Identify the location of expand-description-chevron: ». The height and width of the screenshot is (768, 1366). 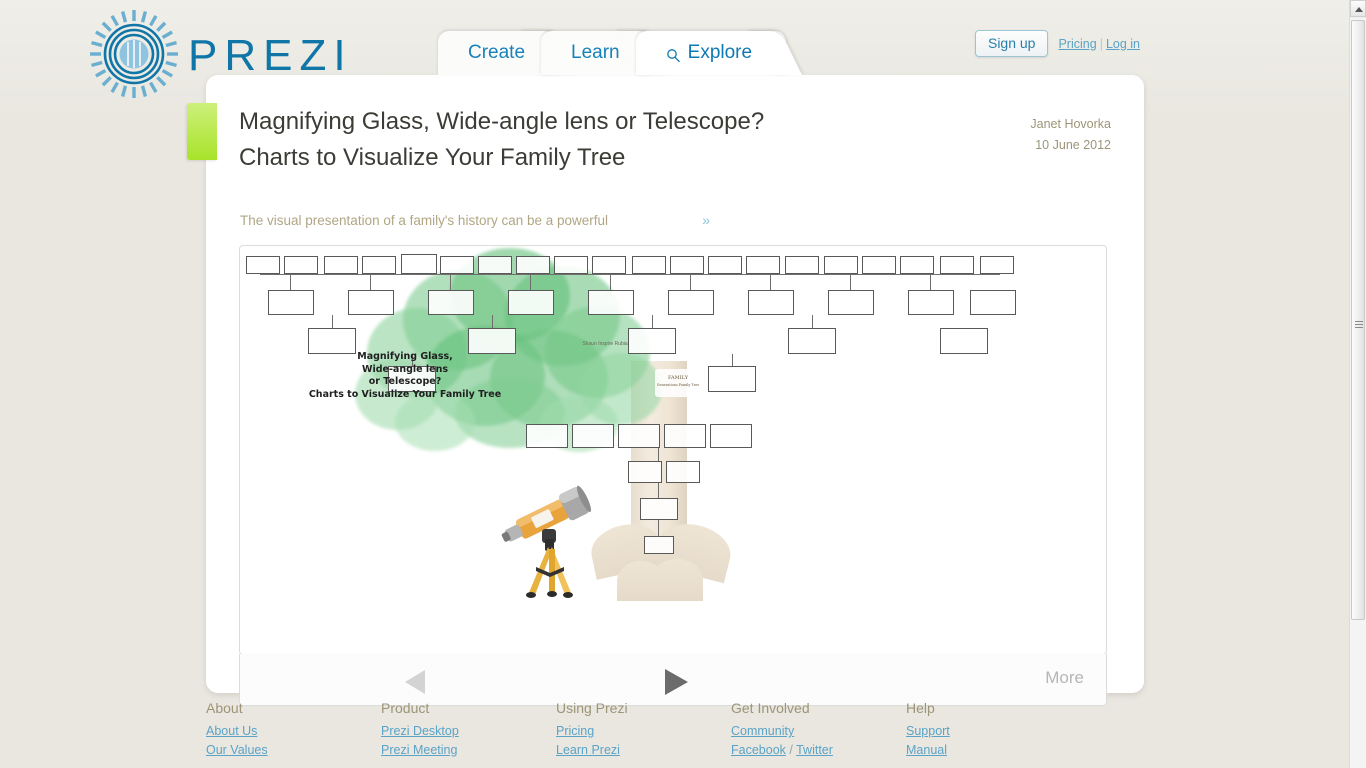
(706, 220).